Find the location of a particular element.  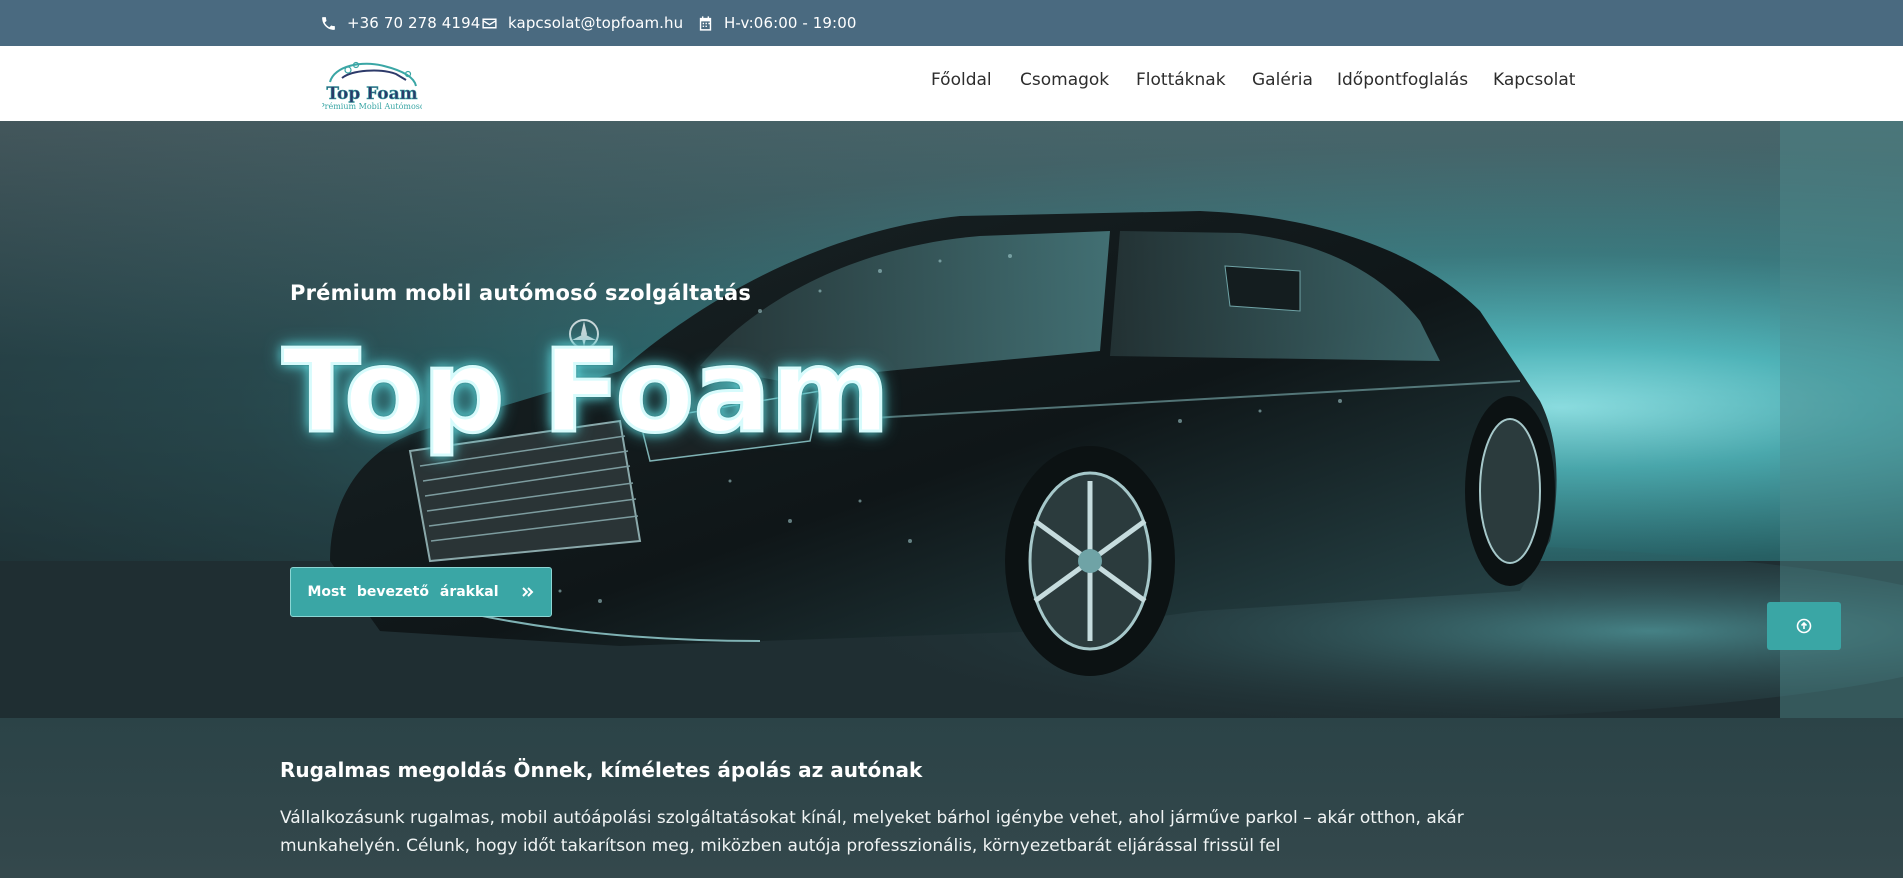

scroll-to-top-button is located at coordinates (1804, 626).